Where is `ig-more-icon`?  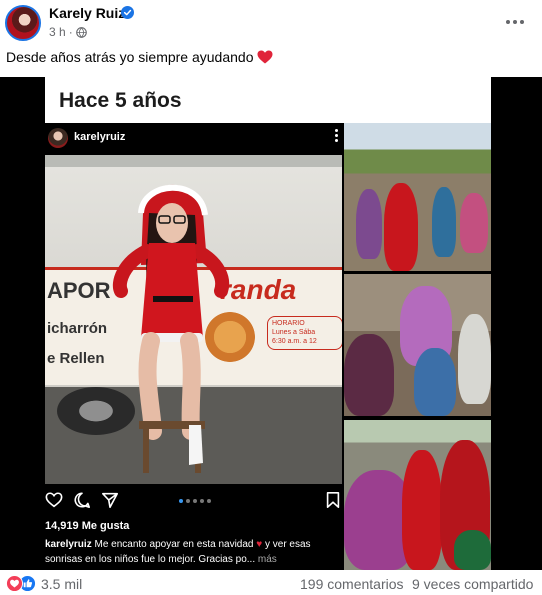
ig-more-icon is located at coordinates (336, 135).